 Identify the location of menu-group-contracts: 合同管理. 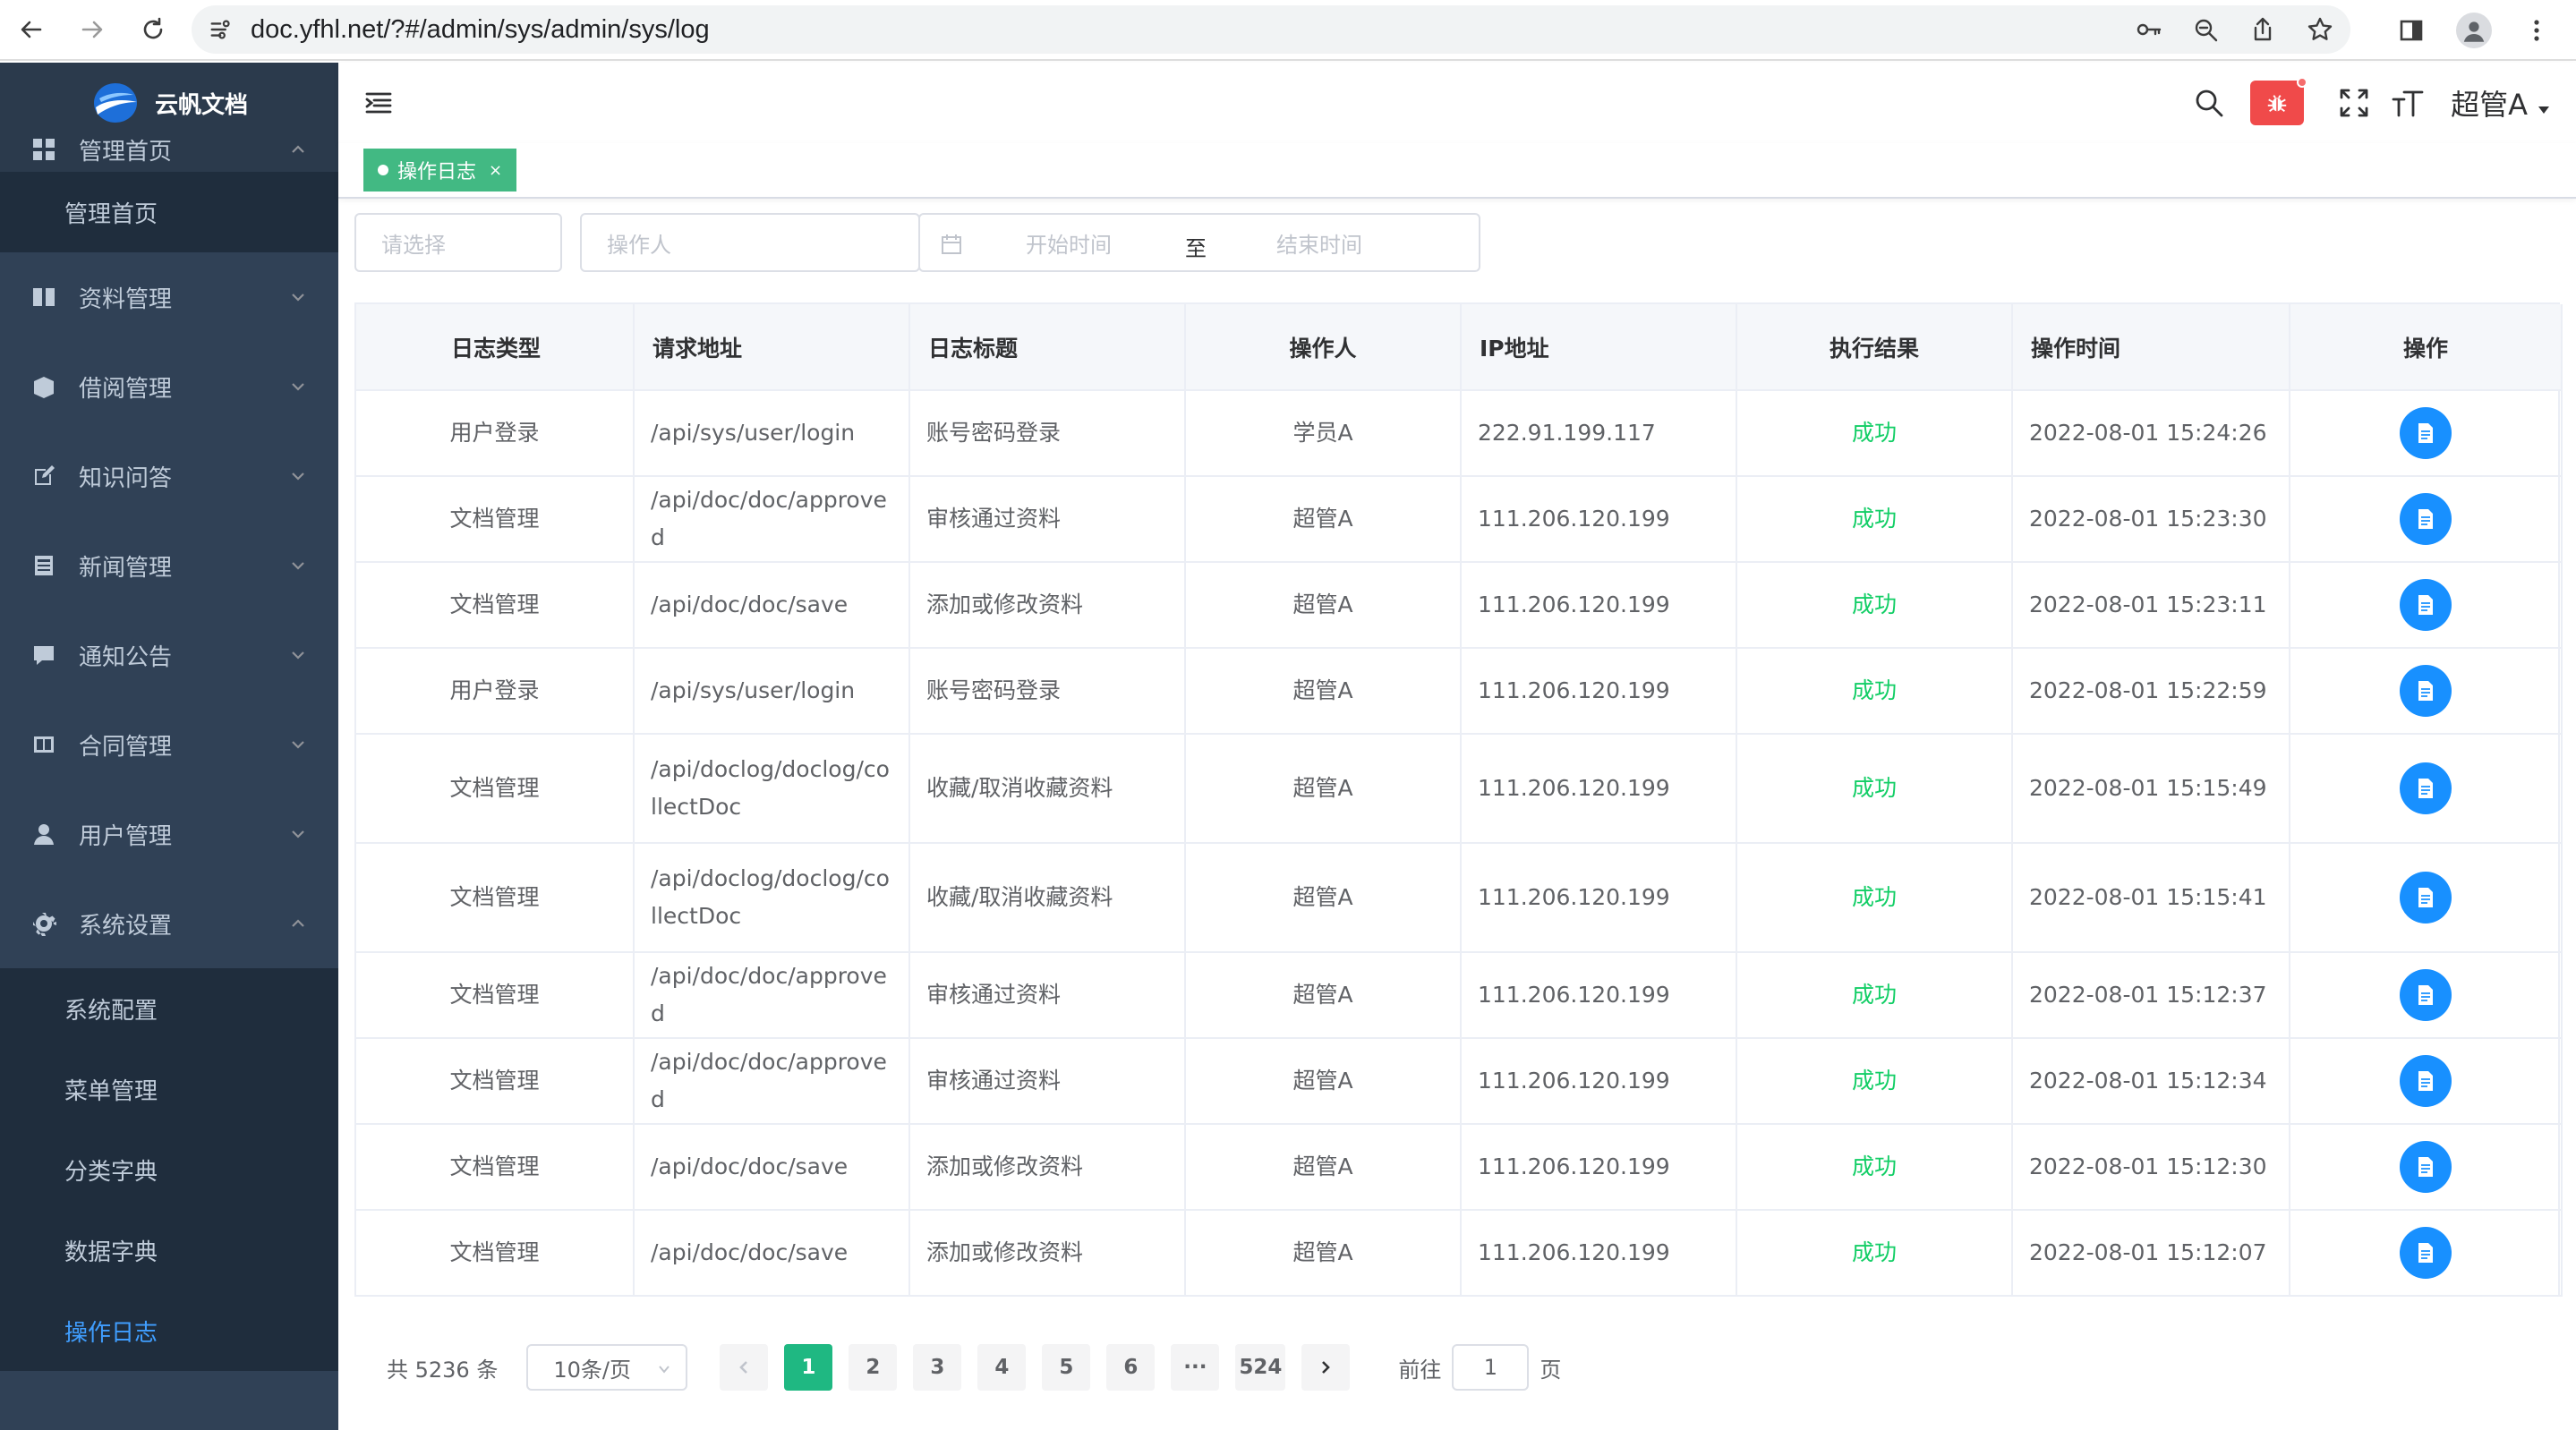
(169, 745).